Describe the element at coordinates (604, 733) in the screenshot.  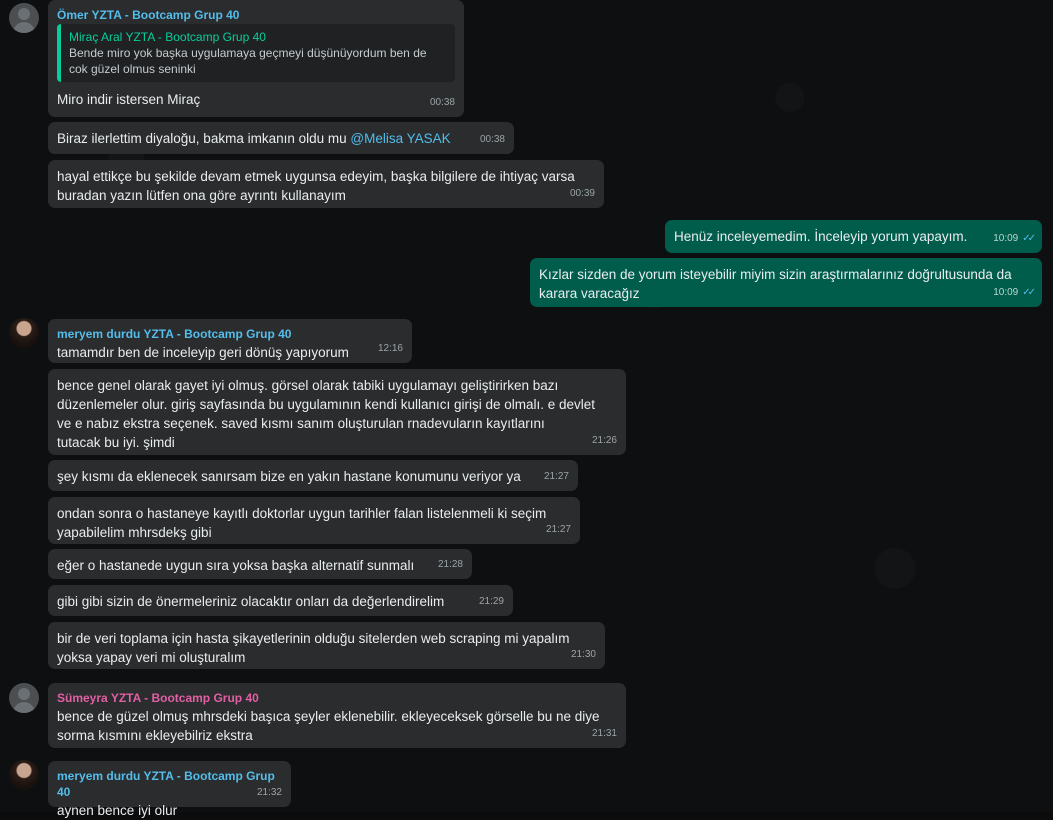
I see `message-time: 21:31` at that location.